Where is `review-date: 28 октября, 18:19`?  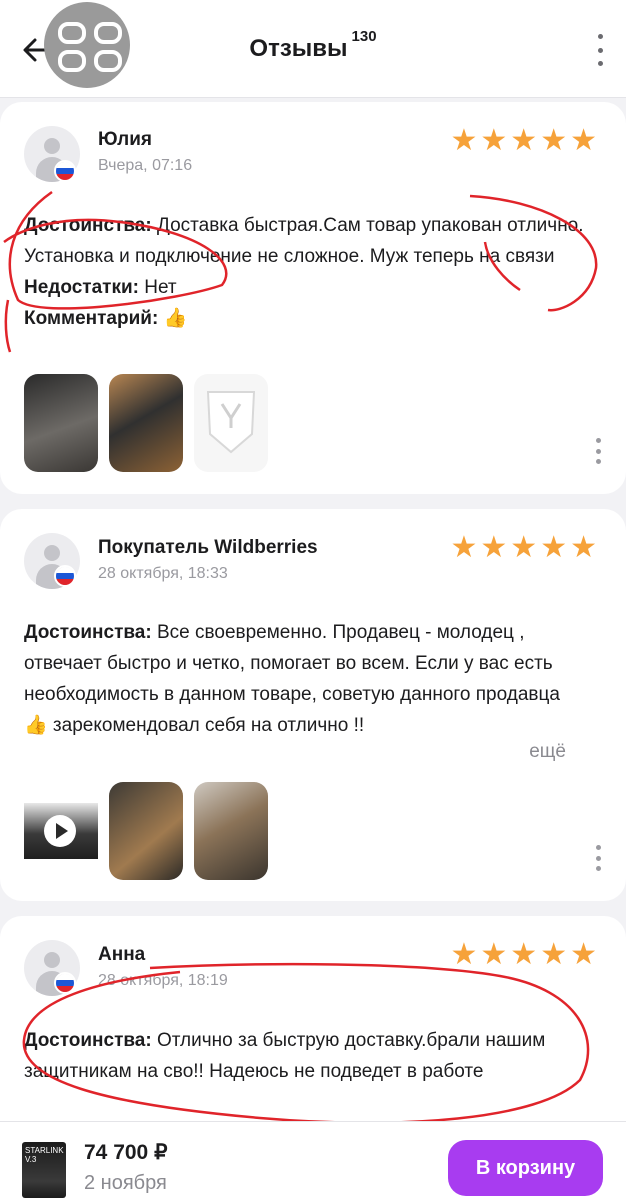 review-date: 28 октября, 18:19 is located at coordinates (163, 980).